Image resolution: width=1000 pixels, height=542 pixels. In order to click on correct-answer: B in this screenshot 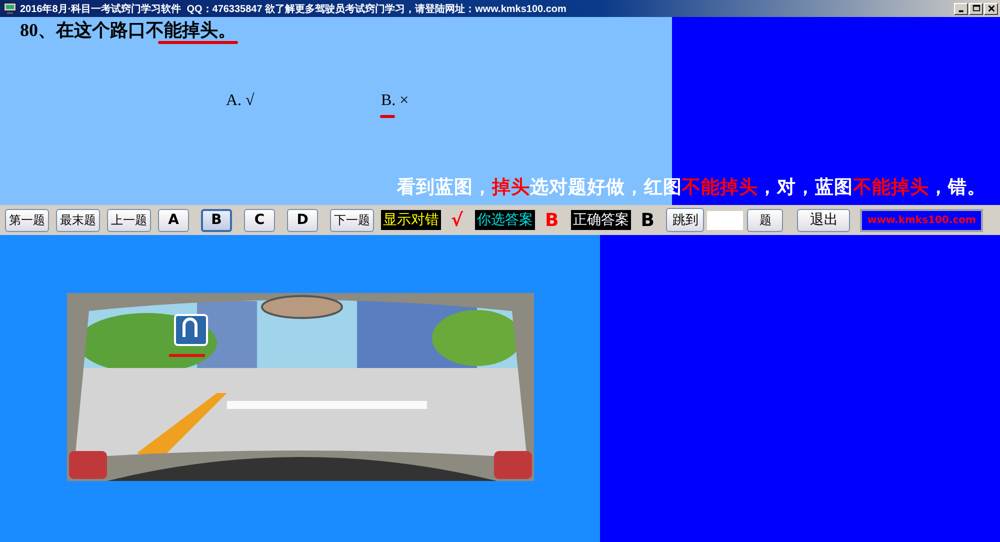, I will do `click(647, 220)`.